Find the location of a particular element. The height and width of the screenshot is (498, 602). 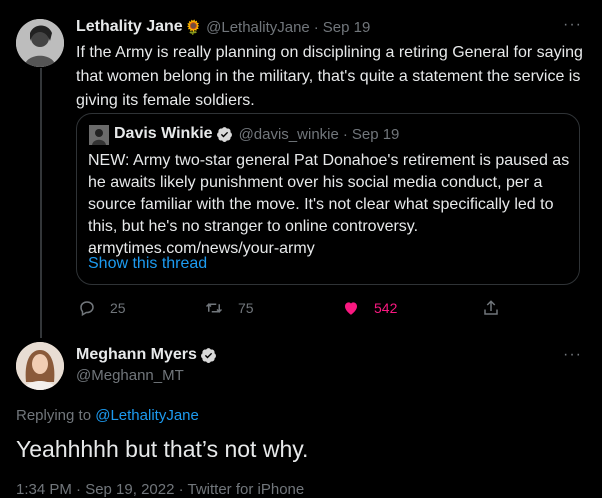

heart-icon is located at coordinates (351, 308).